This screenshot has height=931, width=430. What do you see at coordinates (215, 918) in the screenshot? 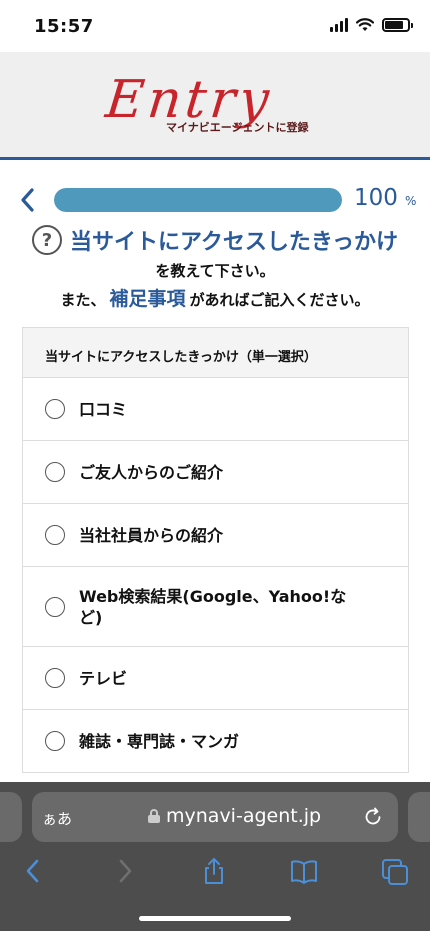
I see `home-indicator` at bounding box center [215, 918].